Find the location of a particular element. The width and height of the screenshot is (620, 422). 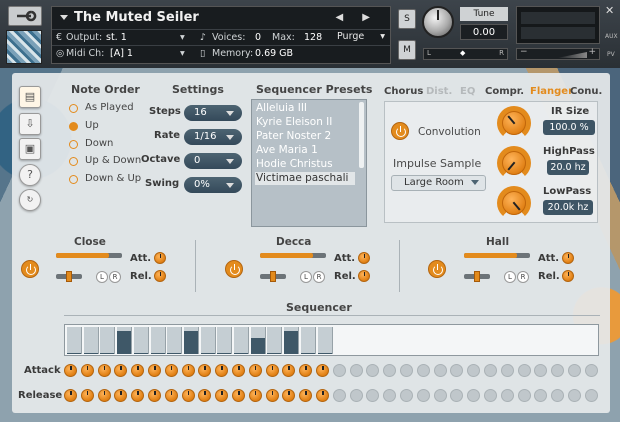

mic-hall-pan-slider is located at coordinates (477, 276).